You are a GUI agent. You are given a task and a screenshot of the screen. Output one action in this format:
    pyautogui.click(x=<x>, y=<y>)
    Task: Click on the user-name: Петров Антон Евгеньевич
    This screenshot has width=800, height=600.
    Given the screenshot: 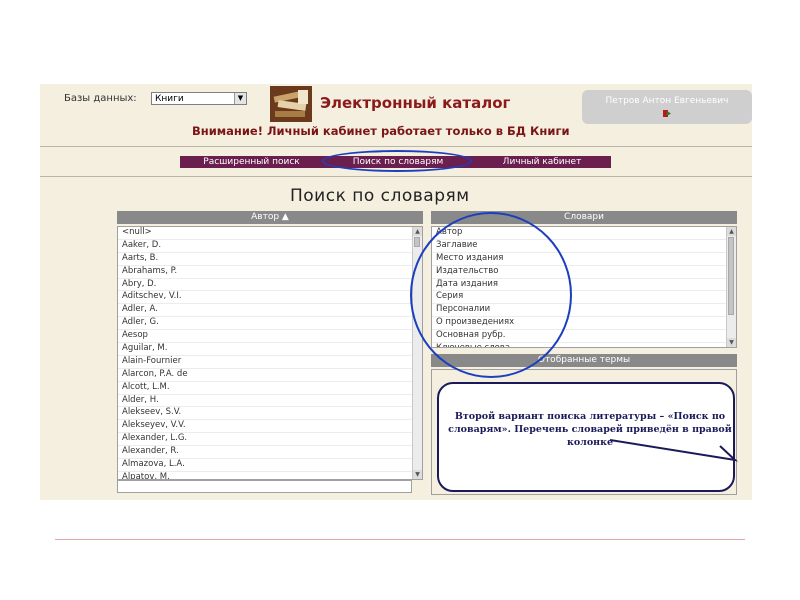 What is the action you would take?
    pyautogui.click(x=667, y=101)
    